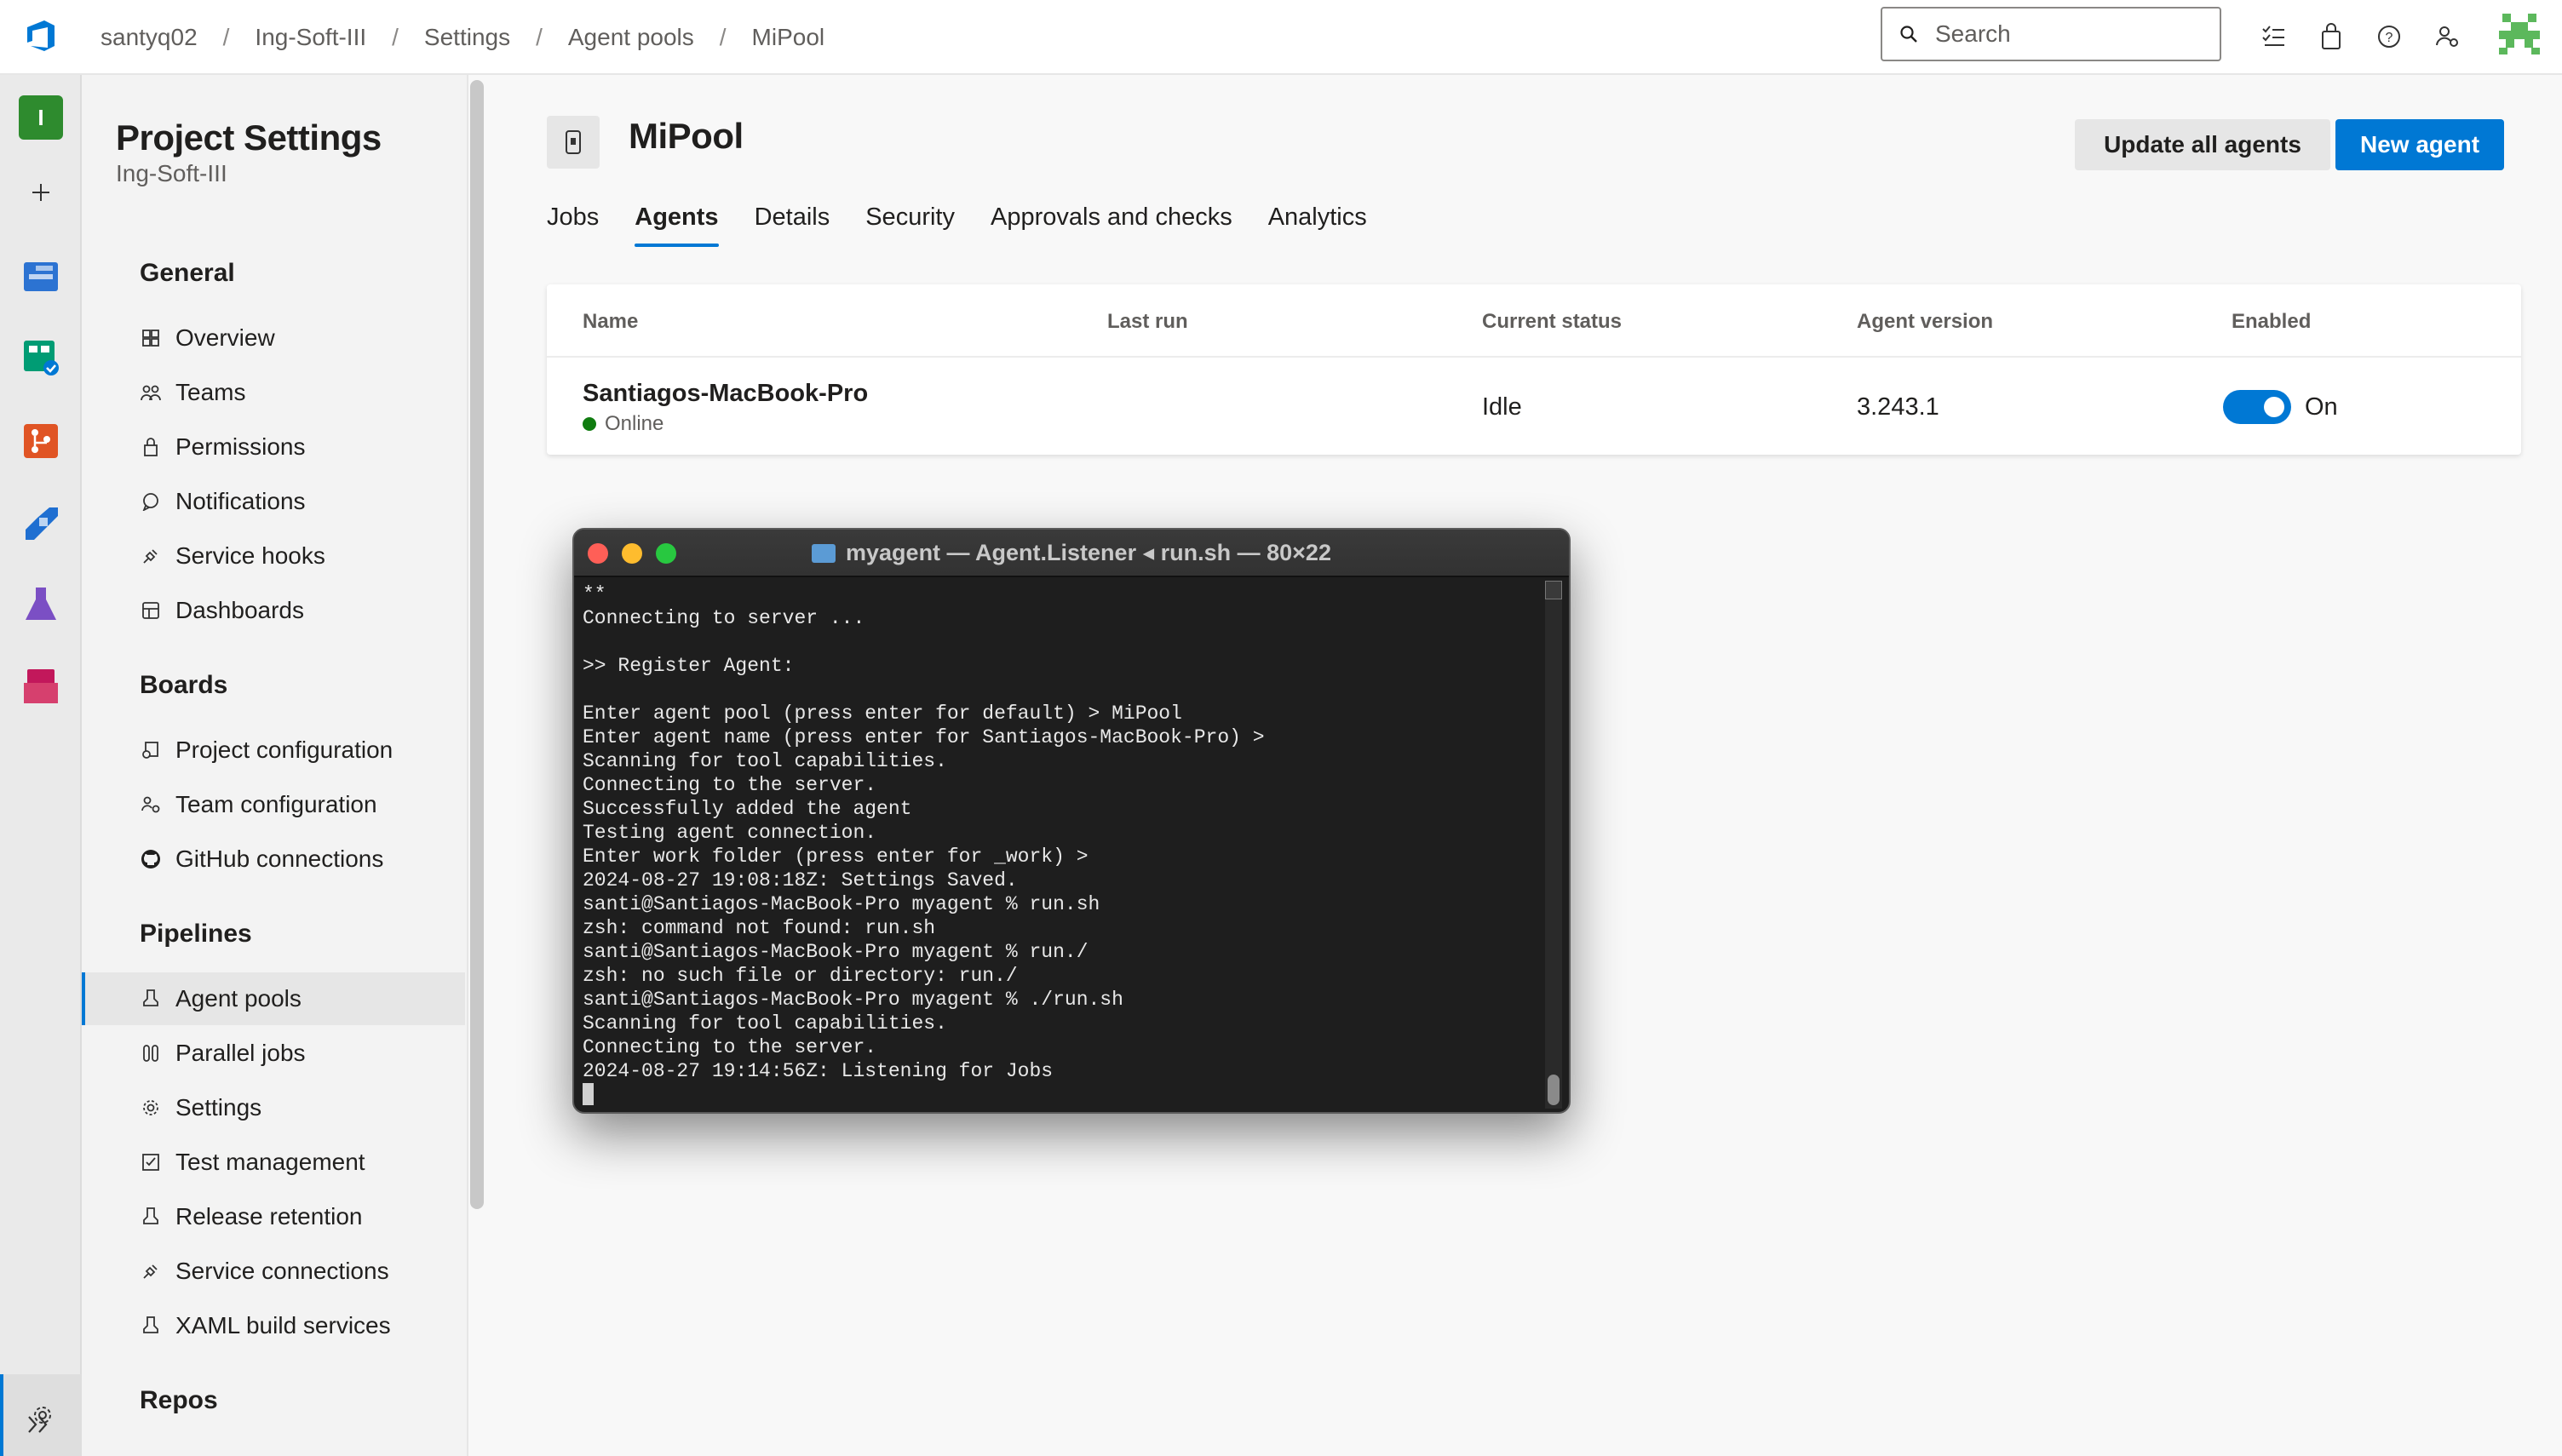 Image resolution: width=2562 pixels, height=1456 pixels. Describe the element at coordinates (41, 117) in the screenshot. I see `project-avatar: I` at that location.